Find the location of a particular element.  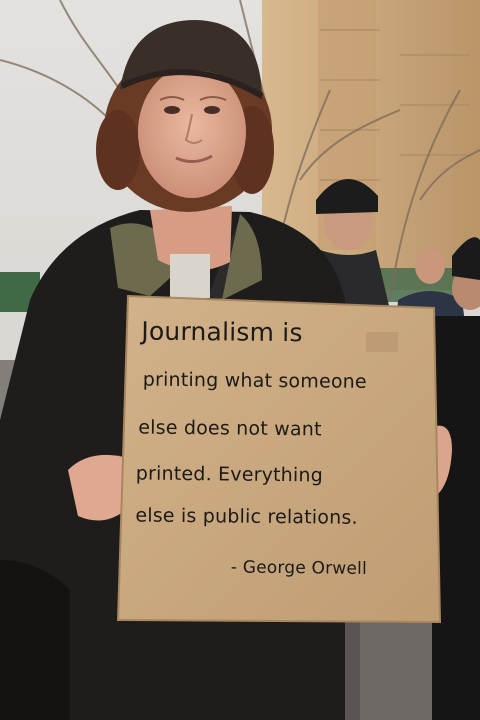

sign-line-5: else is public relations. is located at coordinates (246, 516).